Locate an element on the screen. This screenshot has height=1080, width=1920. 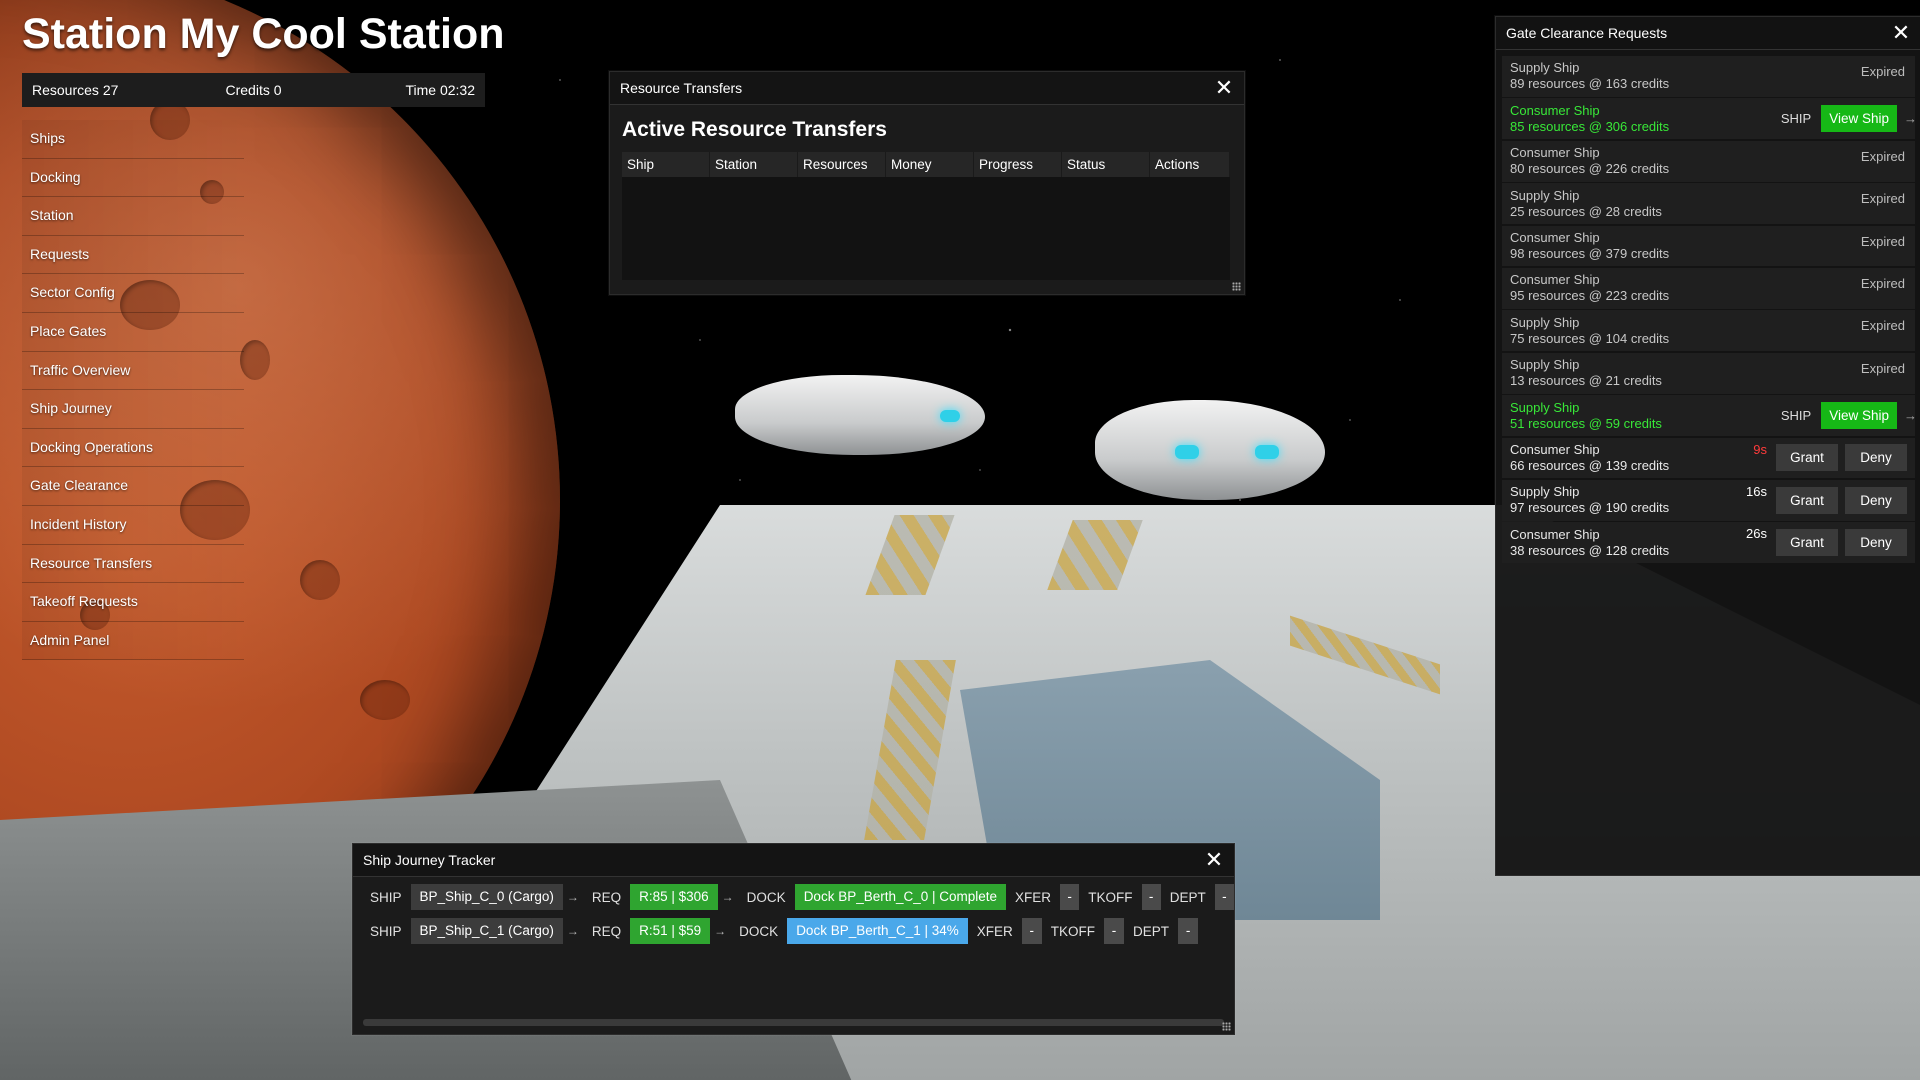
resource-transfers-title: Resource Transfers is located at coordinates (681, 88).